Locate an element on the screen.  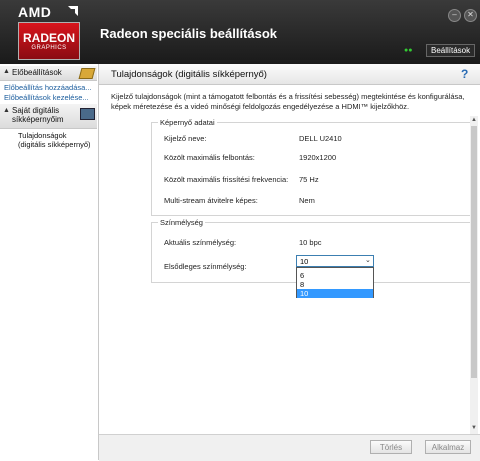
color-depth-legend: Színmélység is located at coordinates (181, 222).